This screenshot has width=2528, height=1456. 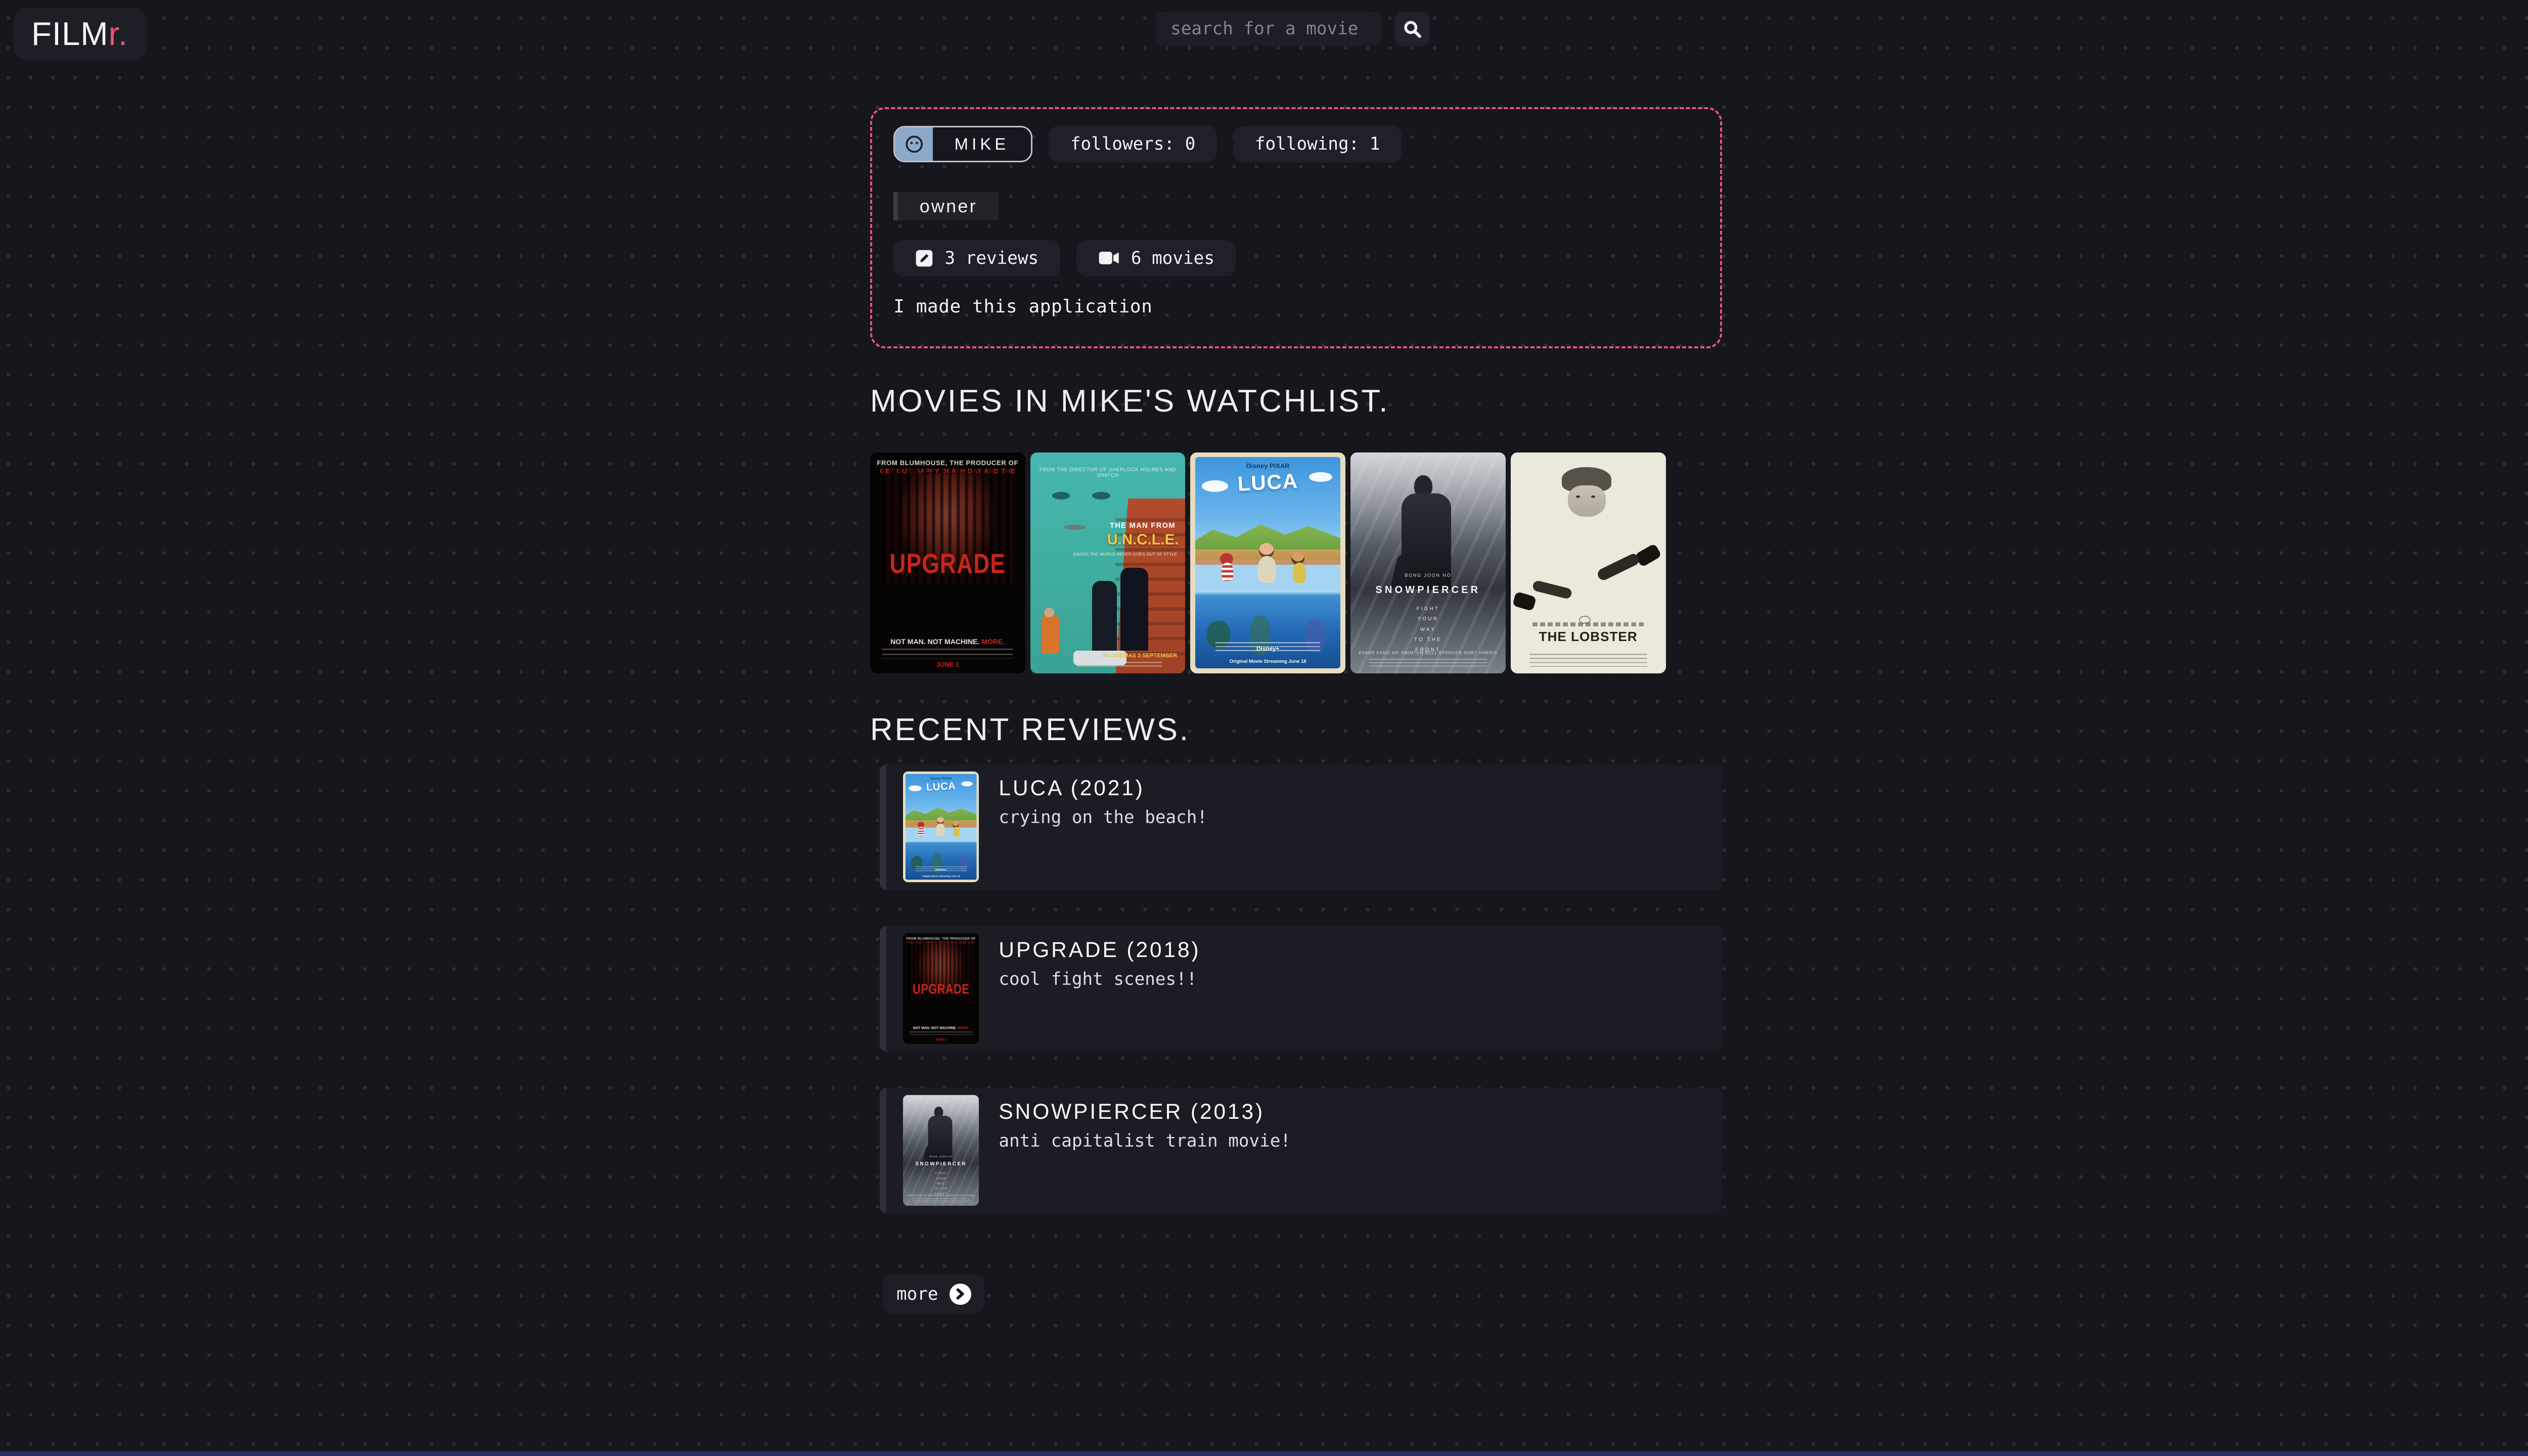 I want to click on face-icon, so click(x=914, y=144).